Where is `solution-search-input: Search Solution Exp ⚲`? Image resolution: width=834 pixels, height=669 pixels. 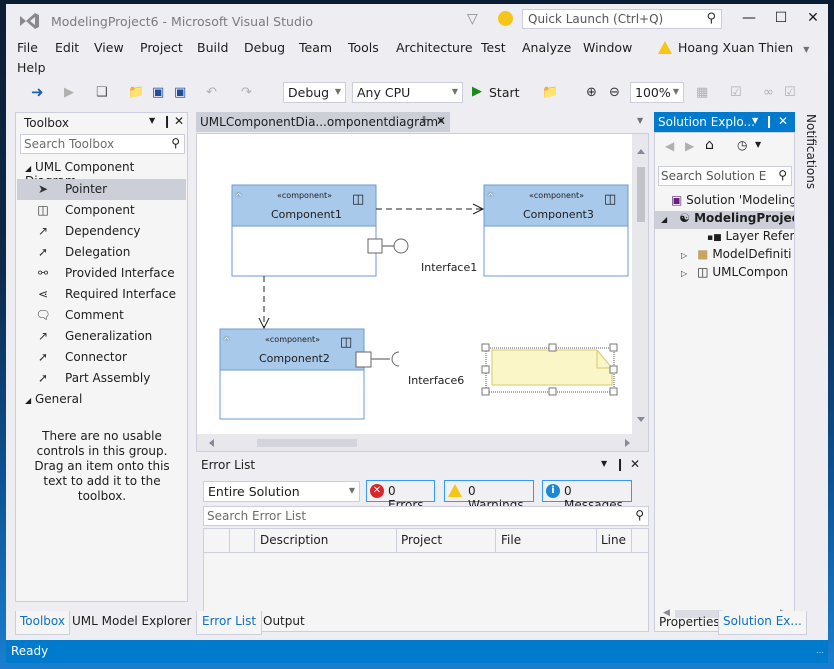 solution-search-input: Search Solution Exp ⚲ is located at coordinates (725, 176).